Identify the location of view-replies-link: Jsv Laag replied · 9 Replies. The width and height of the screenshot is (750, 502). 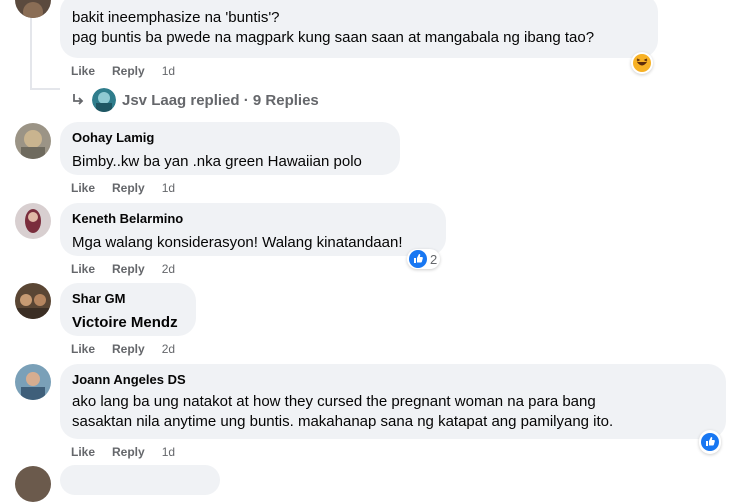
(194, 100).